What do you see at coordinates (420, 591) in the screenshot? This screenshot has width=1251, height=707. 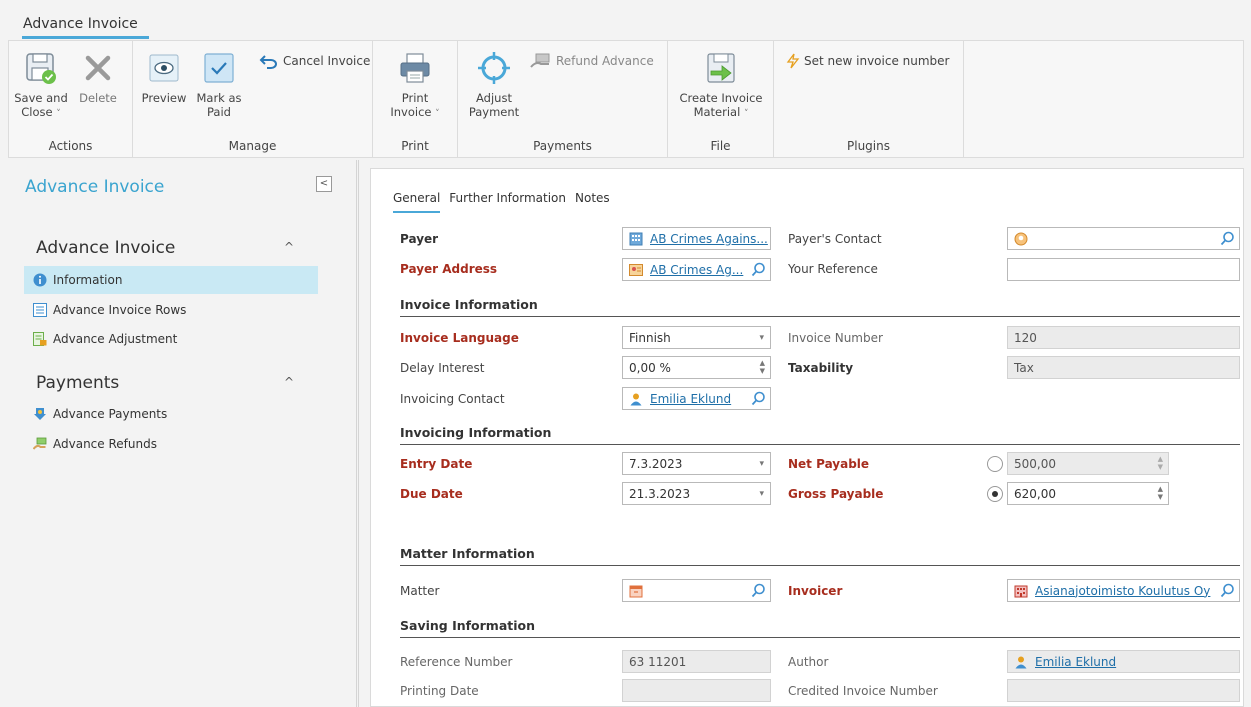 I see `matter-label: Matter` at bounding box center [420, 591].